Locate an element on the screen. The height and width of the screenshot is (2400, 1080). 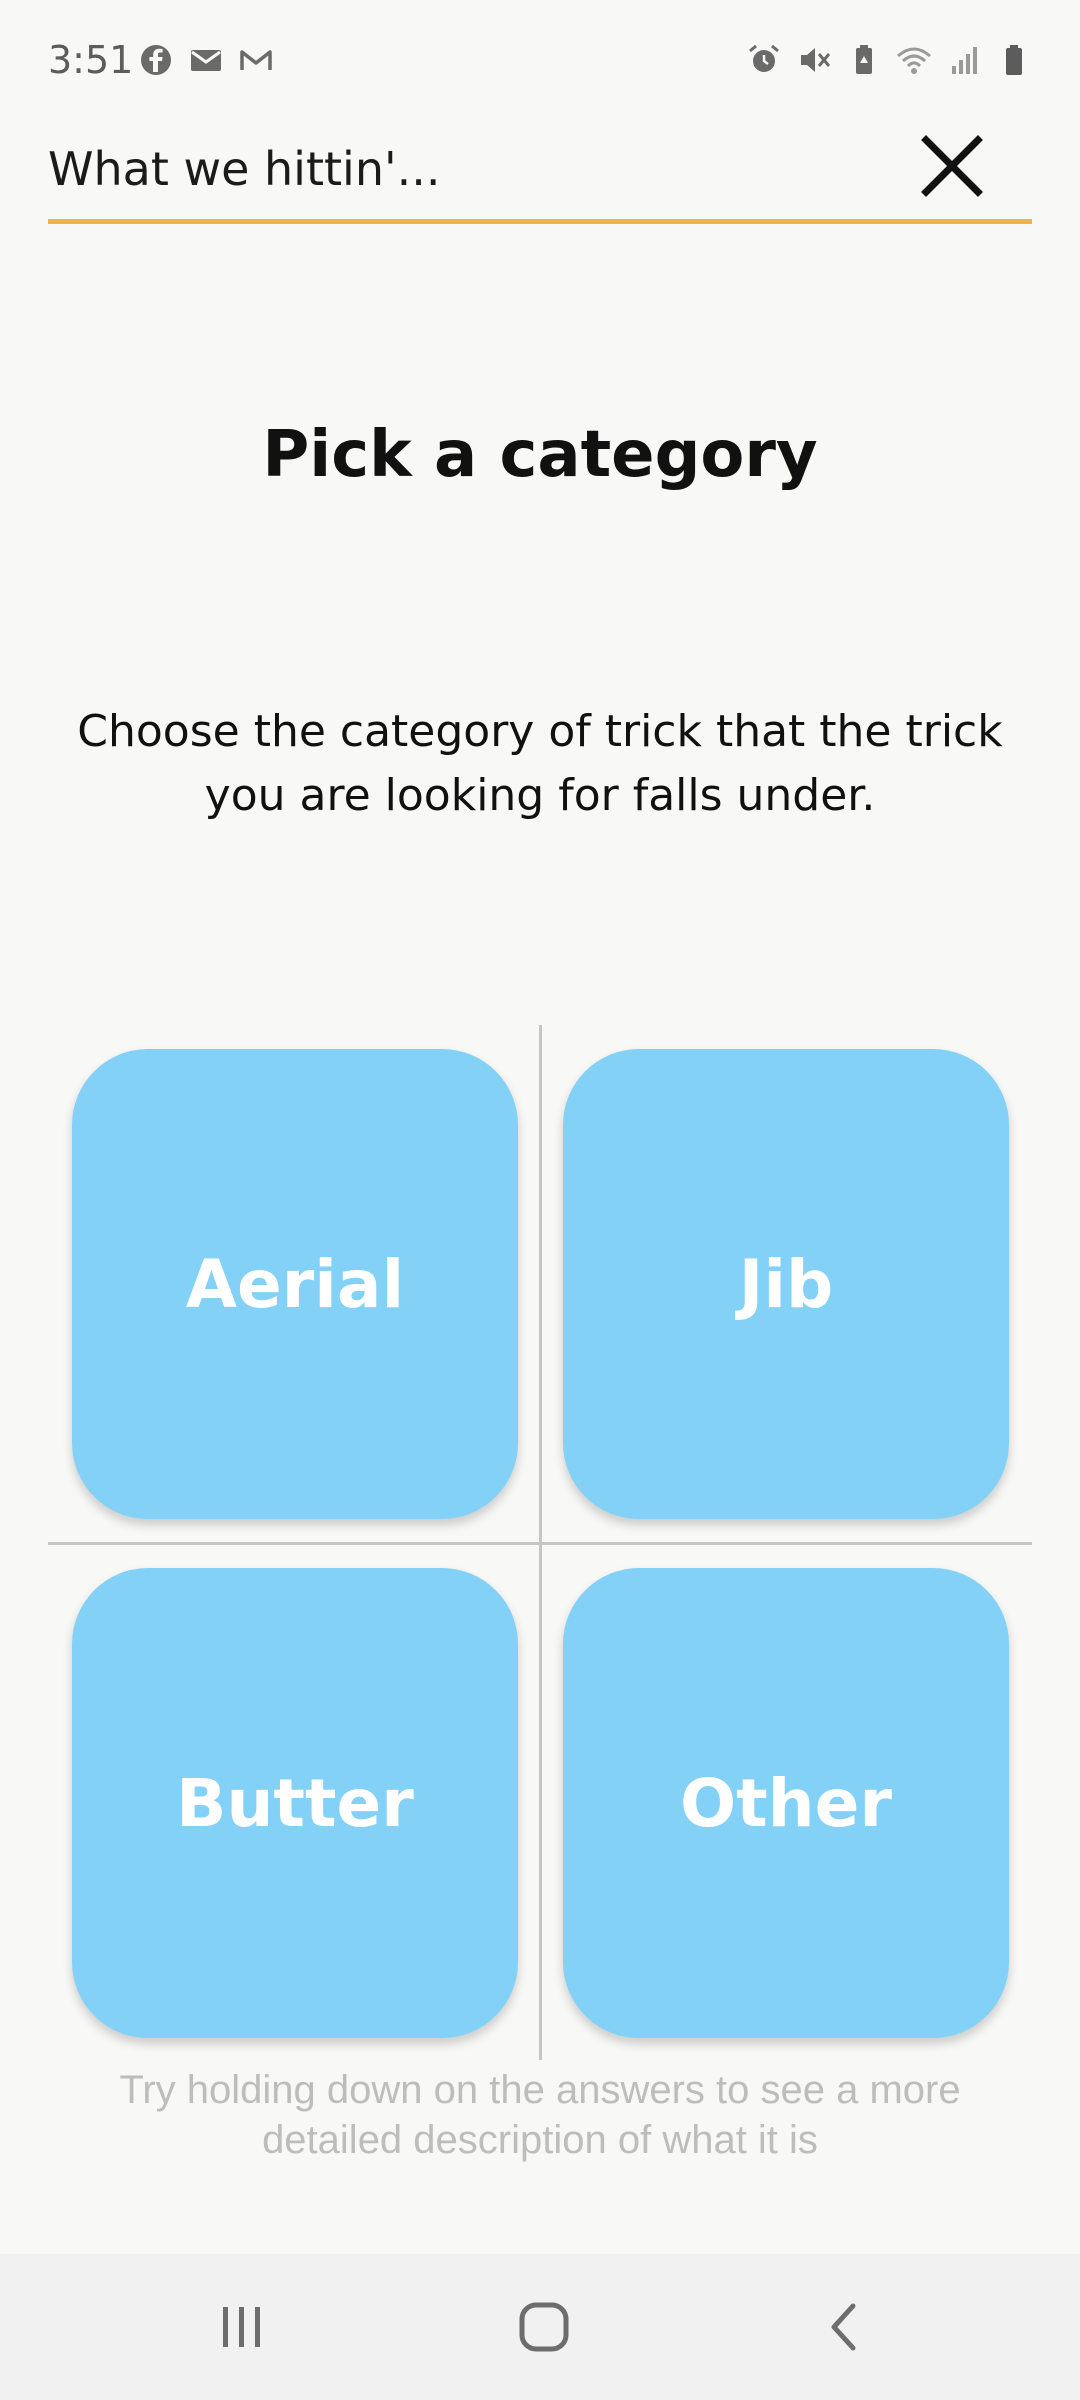
status-left-icons is located at coordinates (206, 60).